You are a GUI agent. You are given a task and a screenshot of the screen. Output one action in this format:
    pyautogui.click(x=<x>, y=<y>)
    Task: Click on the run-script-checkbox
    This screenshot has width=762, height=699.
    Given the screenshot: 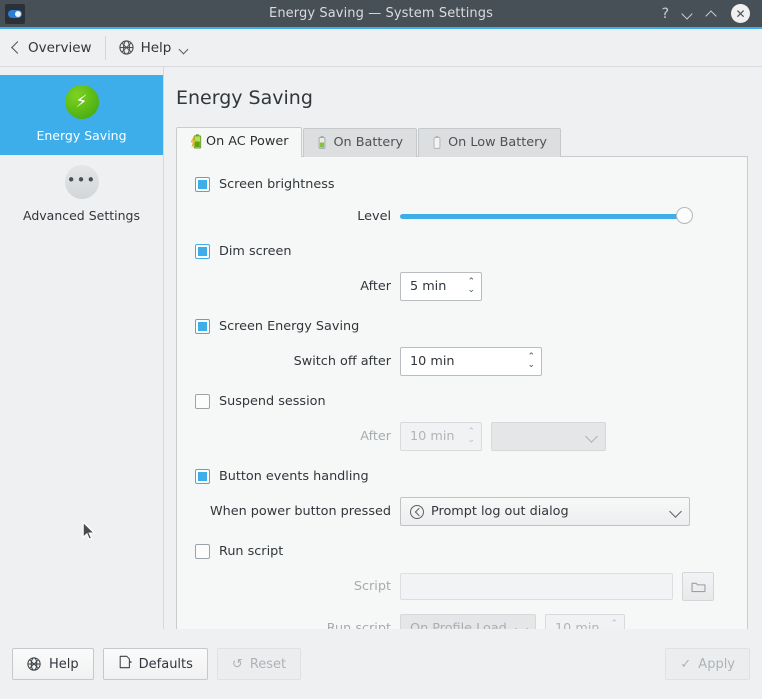 What is the action you would take?
    pyautogui.click(x=202, y=551)
    